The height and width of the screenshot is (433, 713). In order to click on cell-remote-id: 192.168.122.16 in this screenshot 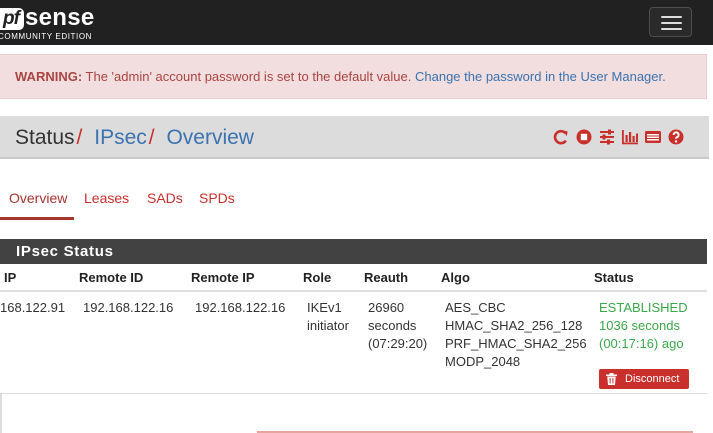, I will do `click(128, 307)`.